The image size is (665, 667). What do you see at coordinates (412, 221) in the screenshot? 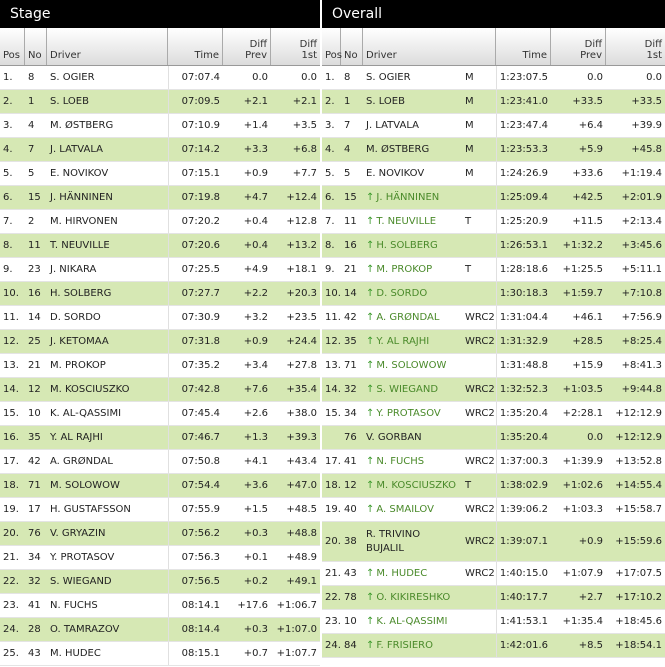
I see `cell-driver: ↑ T. NEUVILLE` at bounding box center [412, 221].